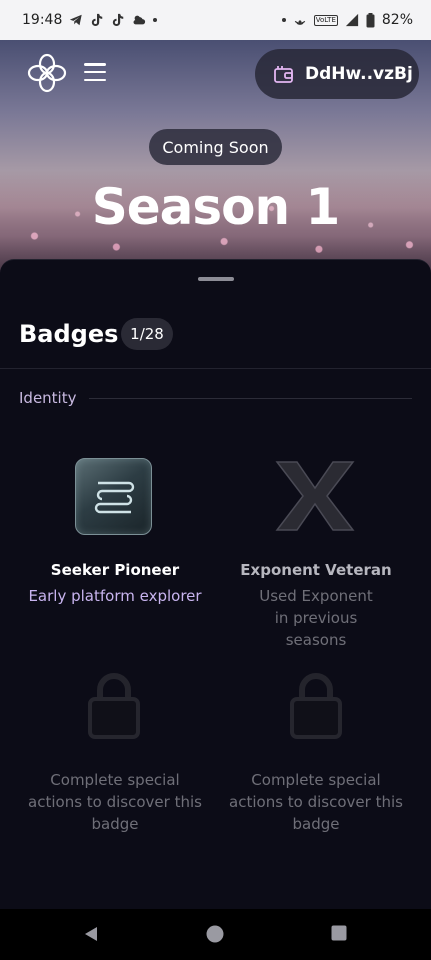 This screenshot has width=431, height=960. I want to click on wallet-icon, so click(283, 74).